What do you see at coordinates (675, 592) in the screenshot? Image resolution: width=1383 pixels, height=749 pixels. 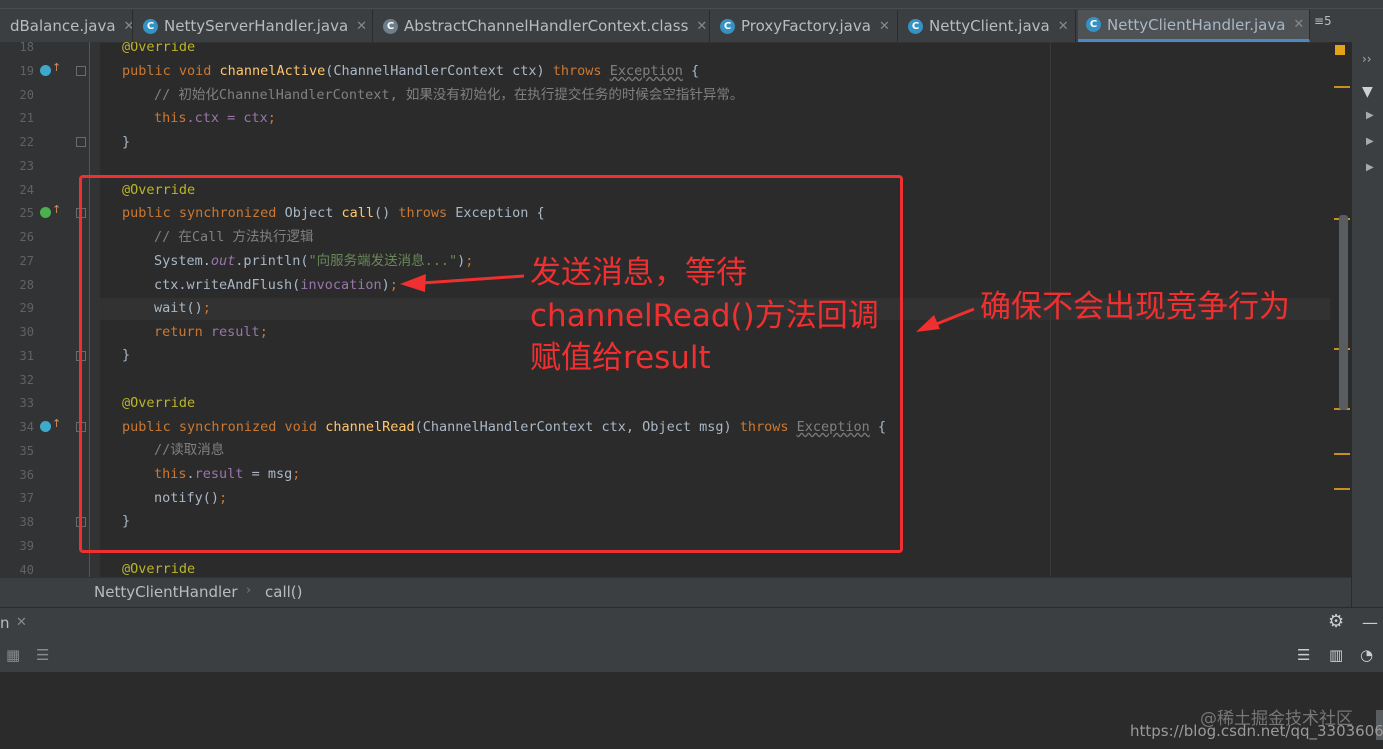 I see `breadcrumb: NettyClientHandler › call()` at bounding box center [675, 592].